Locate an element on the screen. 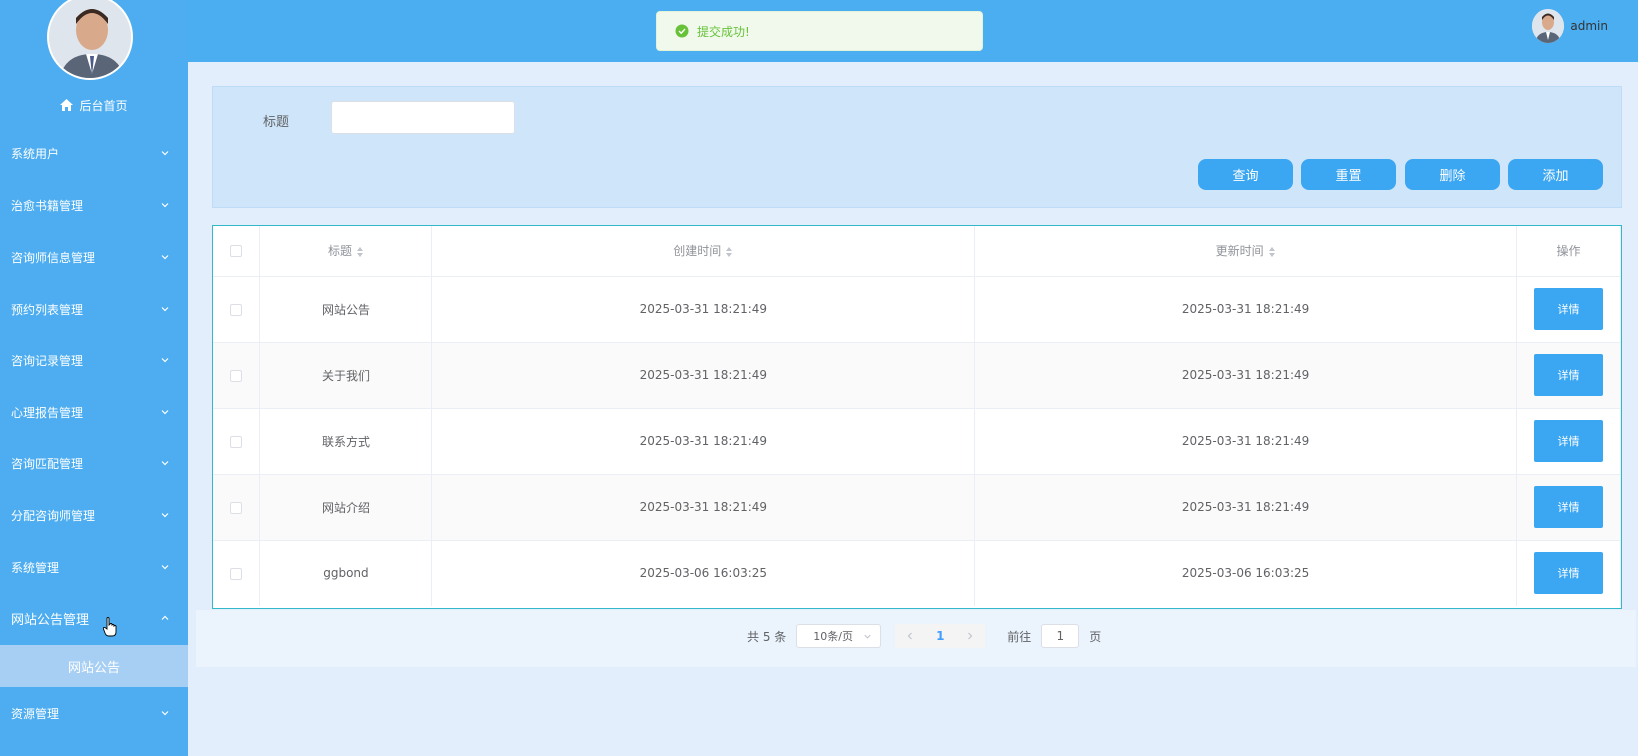 This screenshot has height=756, width=1638. column-header-label: 标题 is located at coordinates (339, 251).